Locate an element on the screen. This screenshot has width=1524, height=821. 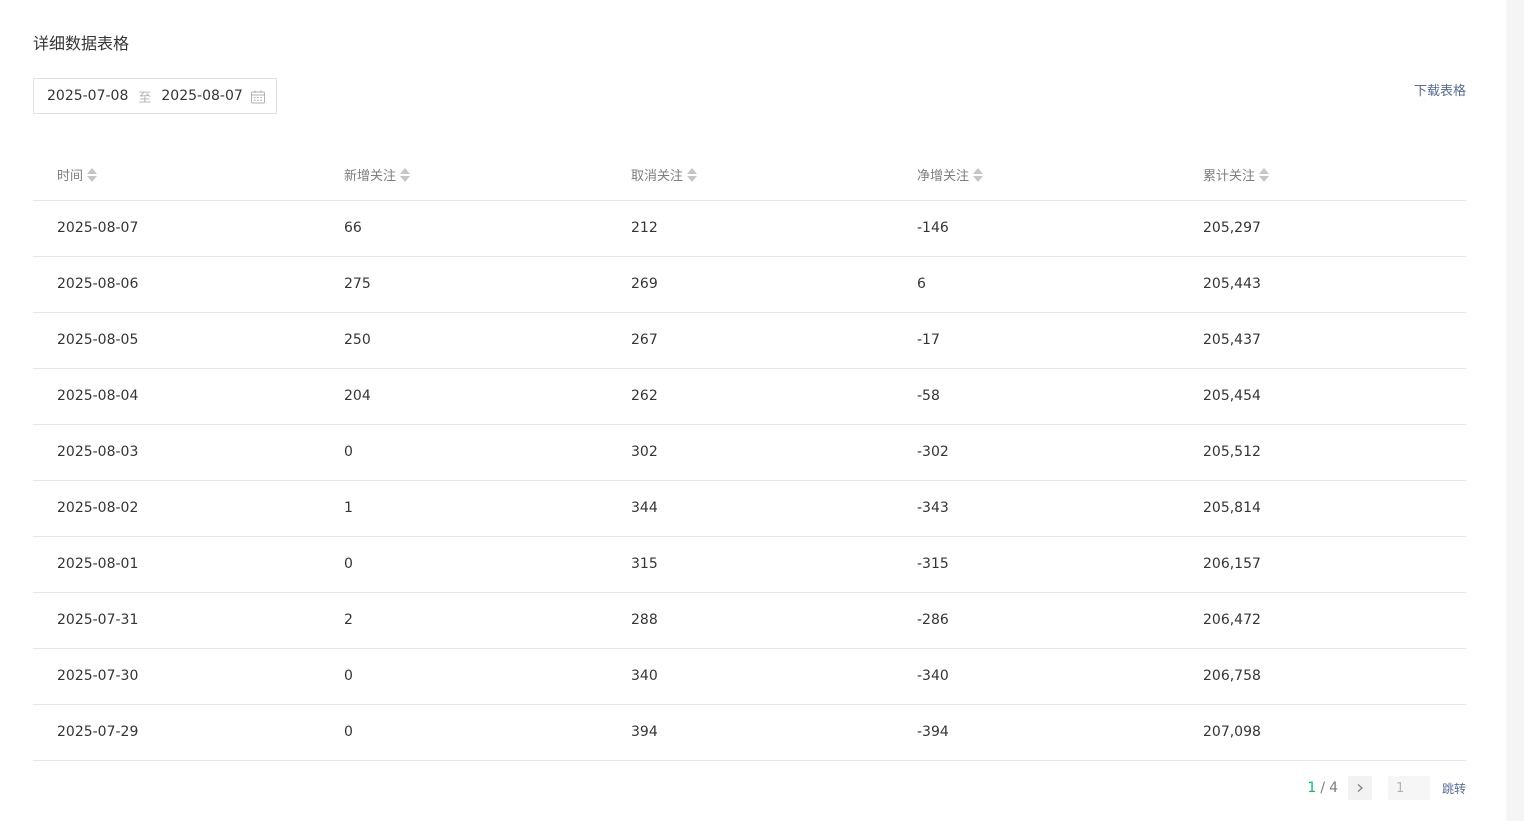
cell-net-follows: -340 is located at coordinates (933, 676).